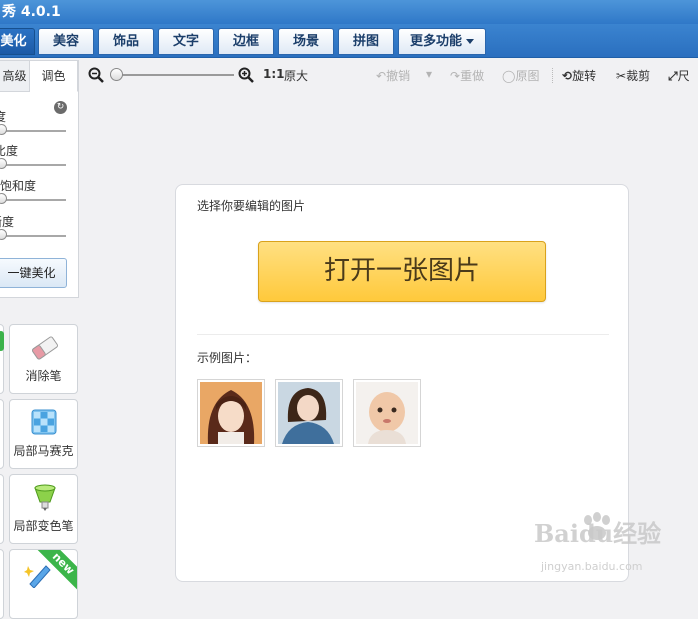  Describe the element at coordinates (44, 422) in the screenshot. I see `mosaic-icon` at that location.